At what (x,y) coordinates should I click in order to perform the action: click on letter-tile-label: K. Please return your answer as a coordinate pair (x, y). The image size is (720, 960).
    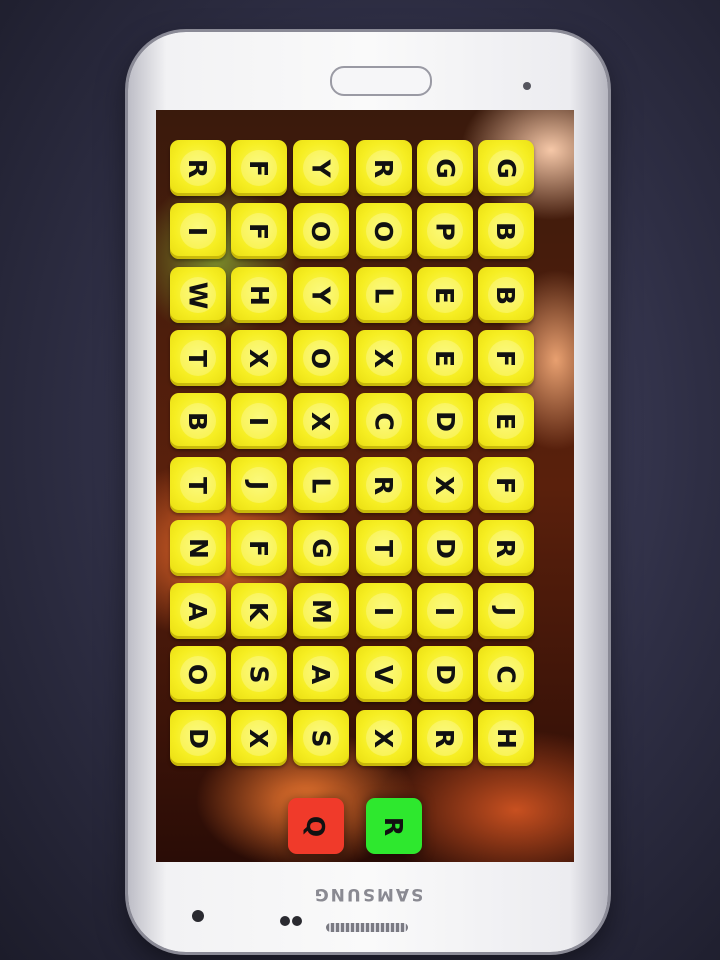
    Looking at the image, I should click on (259, 611).